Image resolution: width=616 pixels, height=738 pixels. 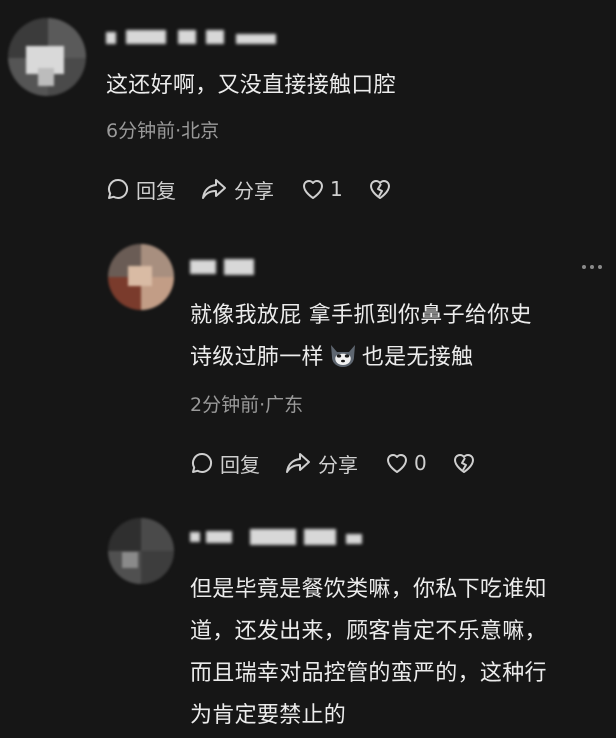 I want to click on comment-meta: 2分钟前·广东, so click(x=247, y=405).